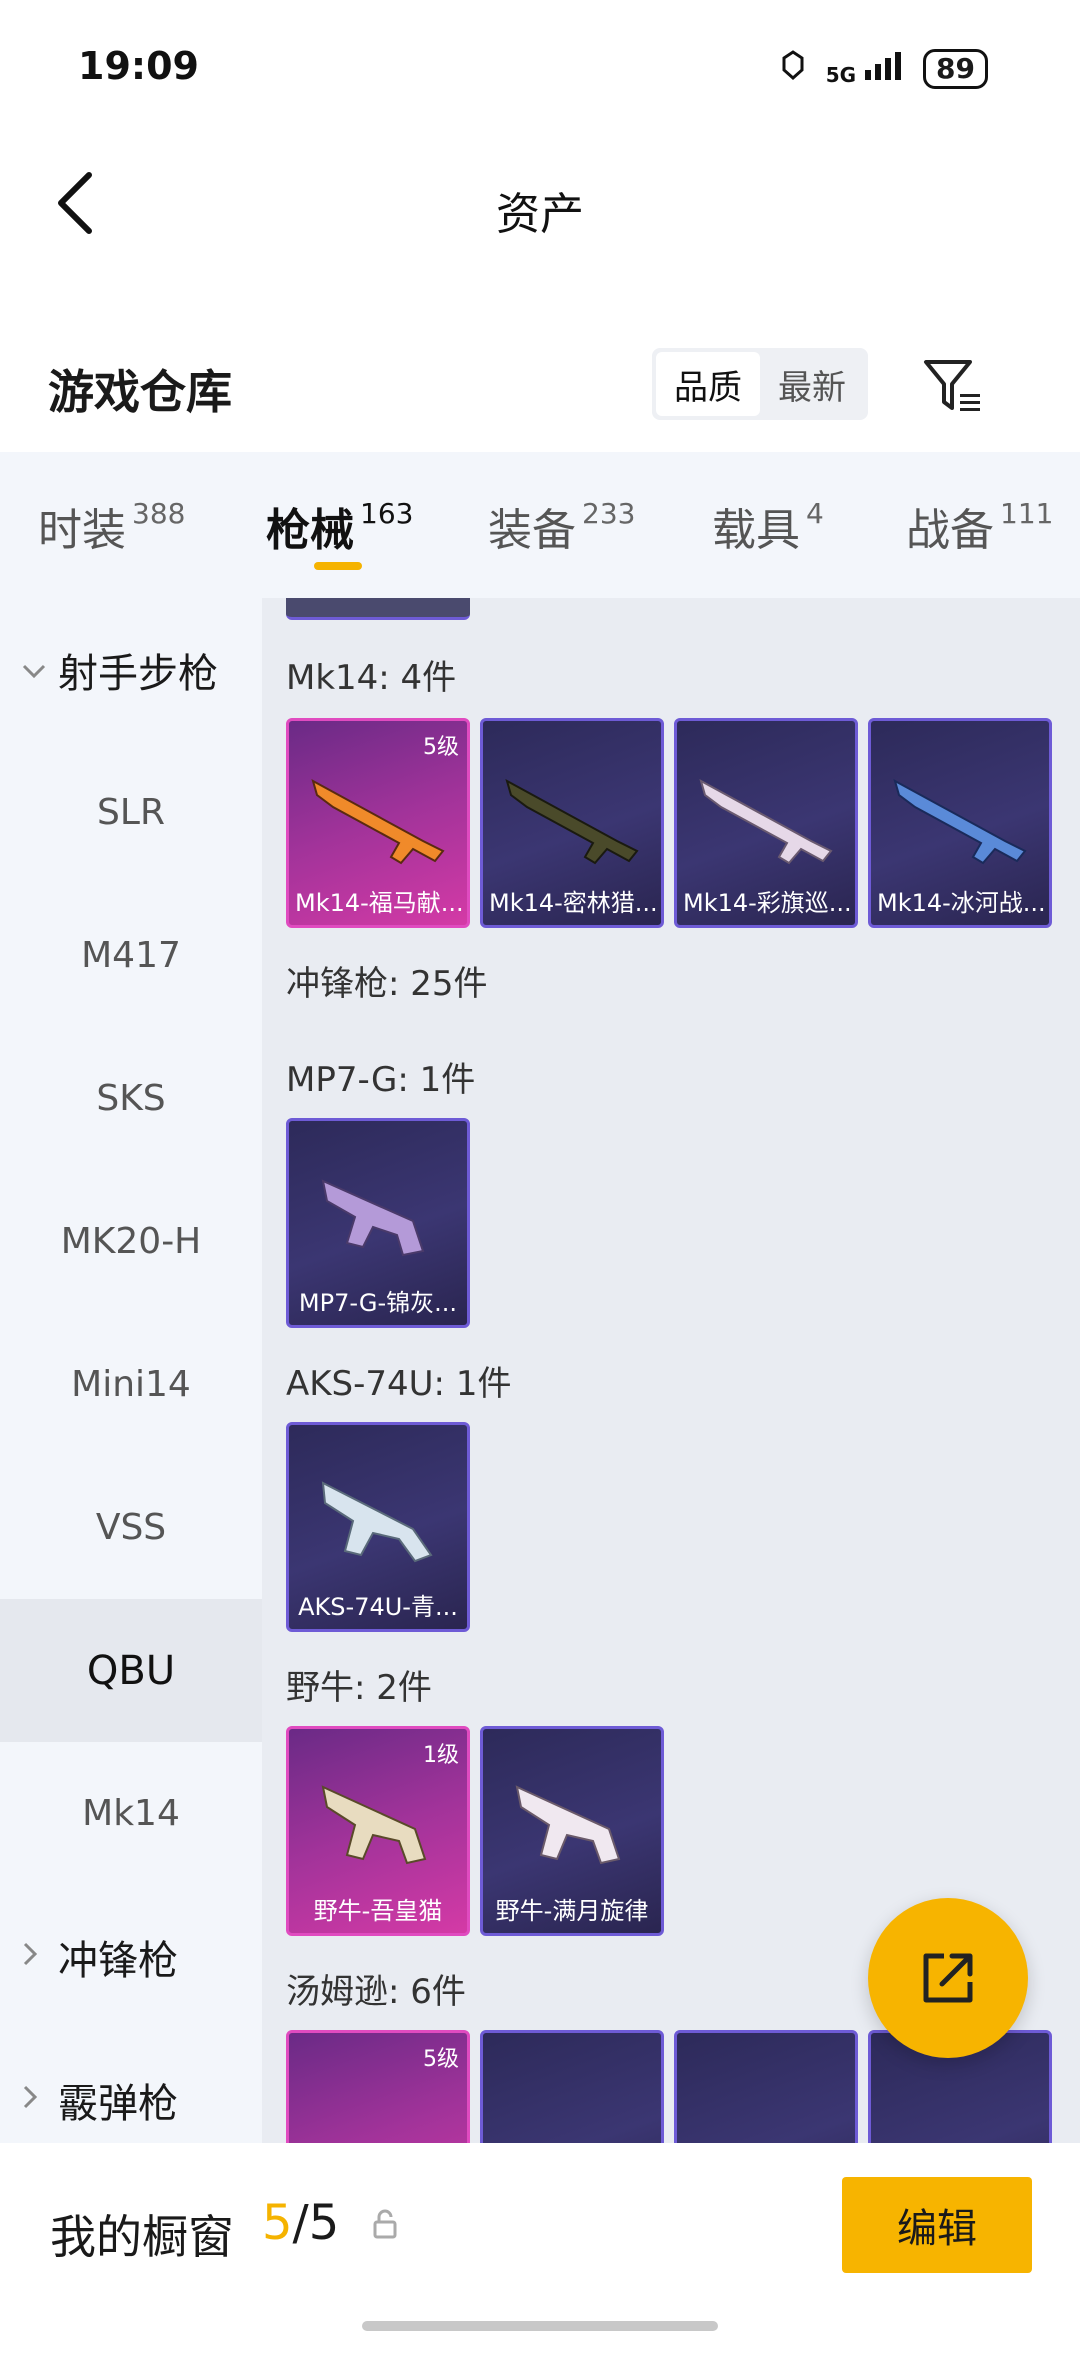  What do you see at coordinates (131, 1527) in the screenshot?
I see `sidebar-item-vss: VSS` at bounding box center [131, 1527].